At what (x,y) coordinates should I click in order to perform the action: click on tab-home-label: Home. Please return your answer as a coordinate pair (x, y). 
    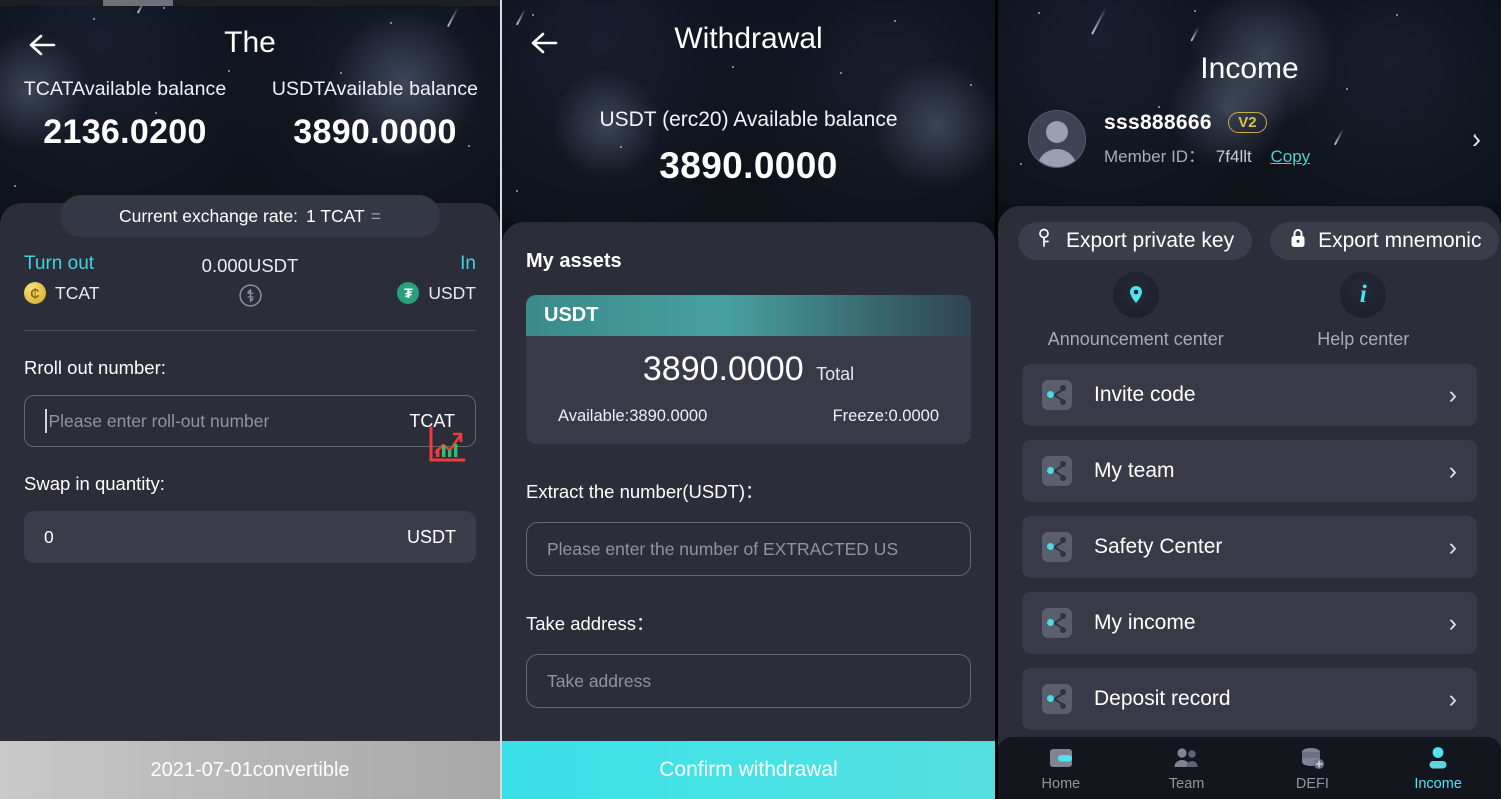
    Looking at the image, I should click on (1061, 784).